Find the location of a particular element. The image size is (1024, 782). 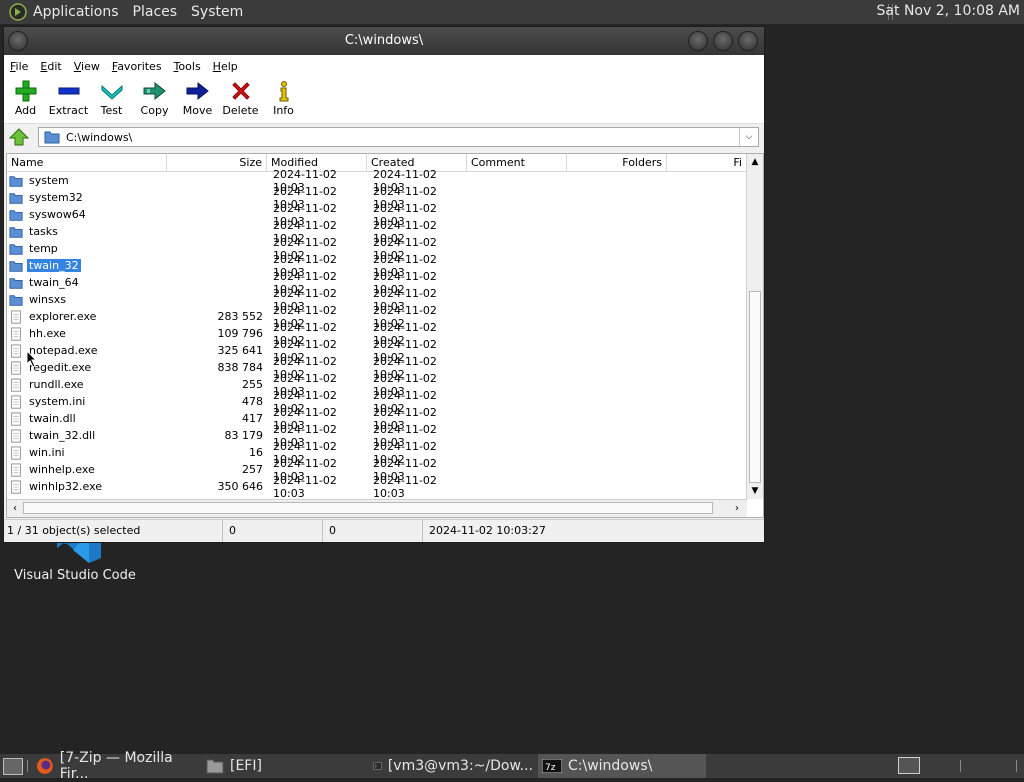

column-comment: Comment is located at coordinates (517, 162).